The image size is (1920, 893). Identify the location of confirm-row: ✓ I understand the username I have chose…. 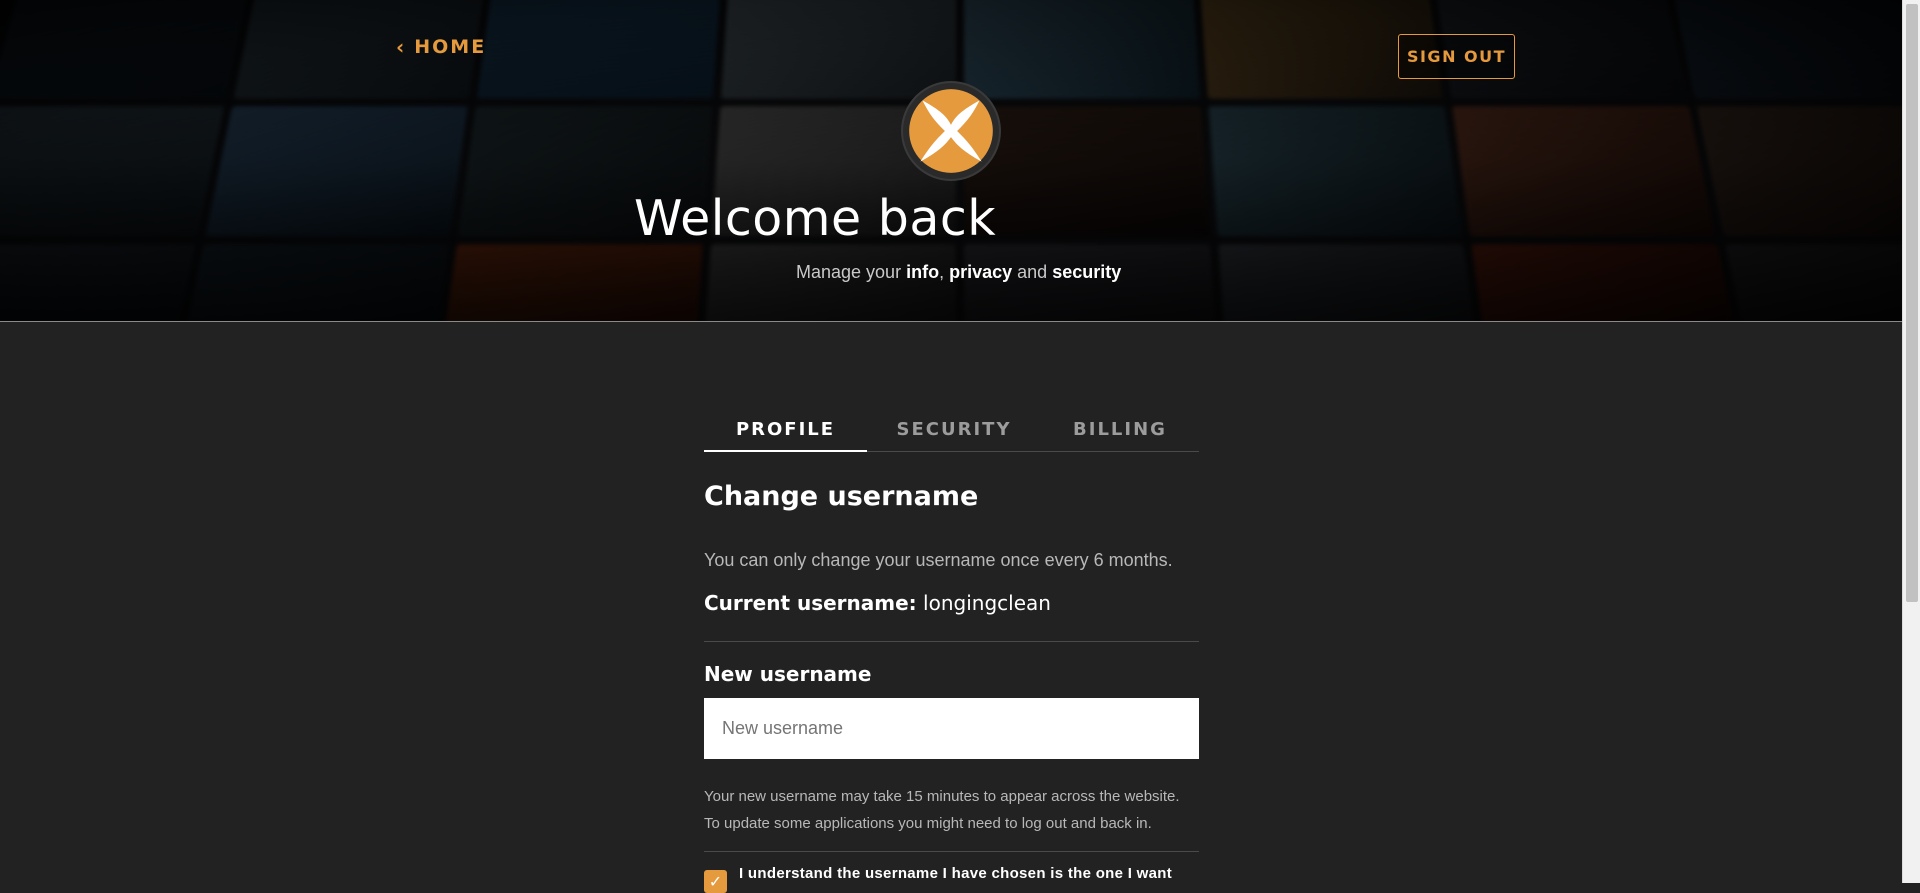
(951, 878).